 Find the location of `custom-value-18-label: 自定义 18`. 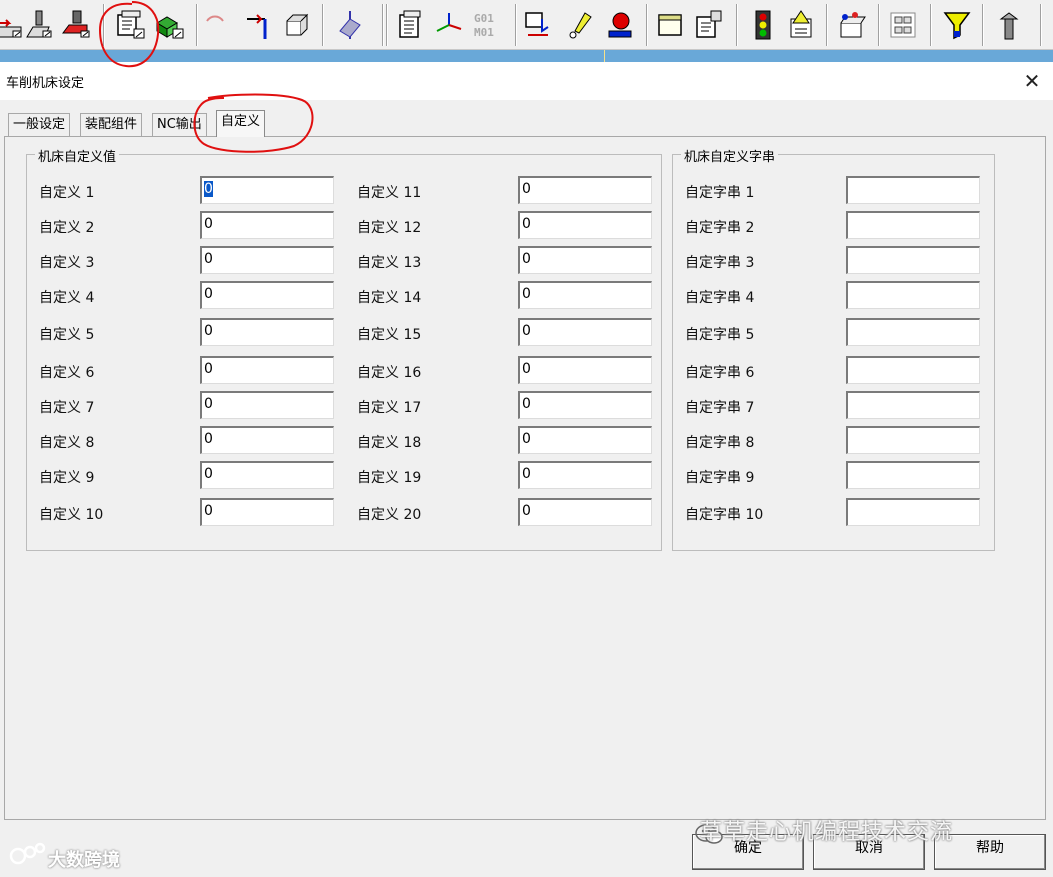

custom-value-18-label: 自定义 18 is located at coordinates (389, 443).